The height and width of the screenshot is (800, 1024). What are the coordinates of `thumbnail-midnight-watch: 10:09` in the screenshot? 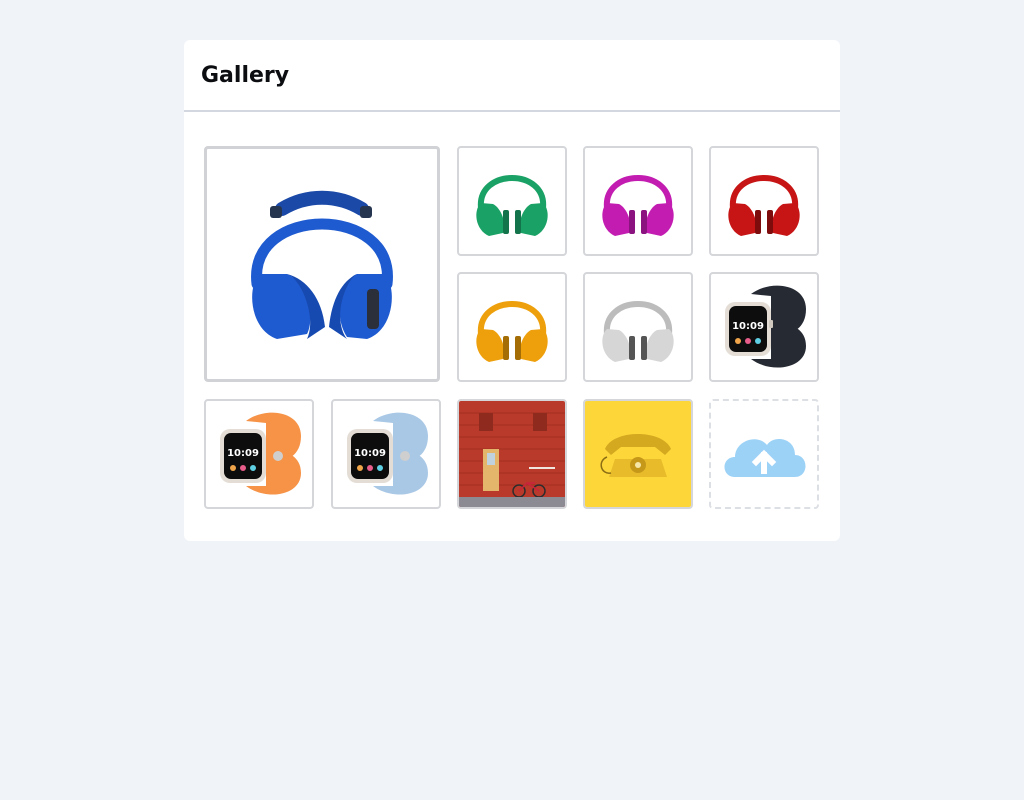 It's located at (764, 327).